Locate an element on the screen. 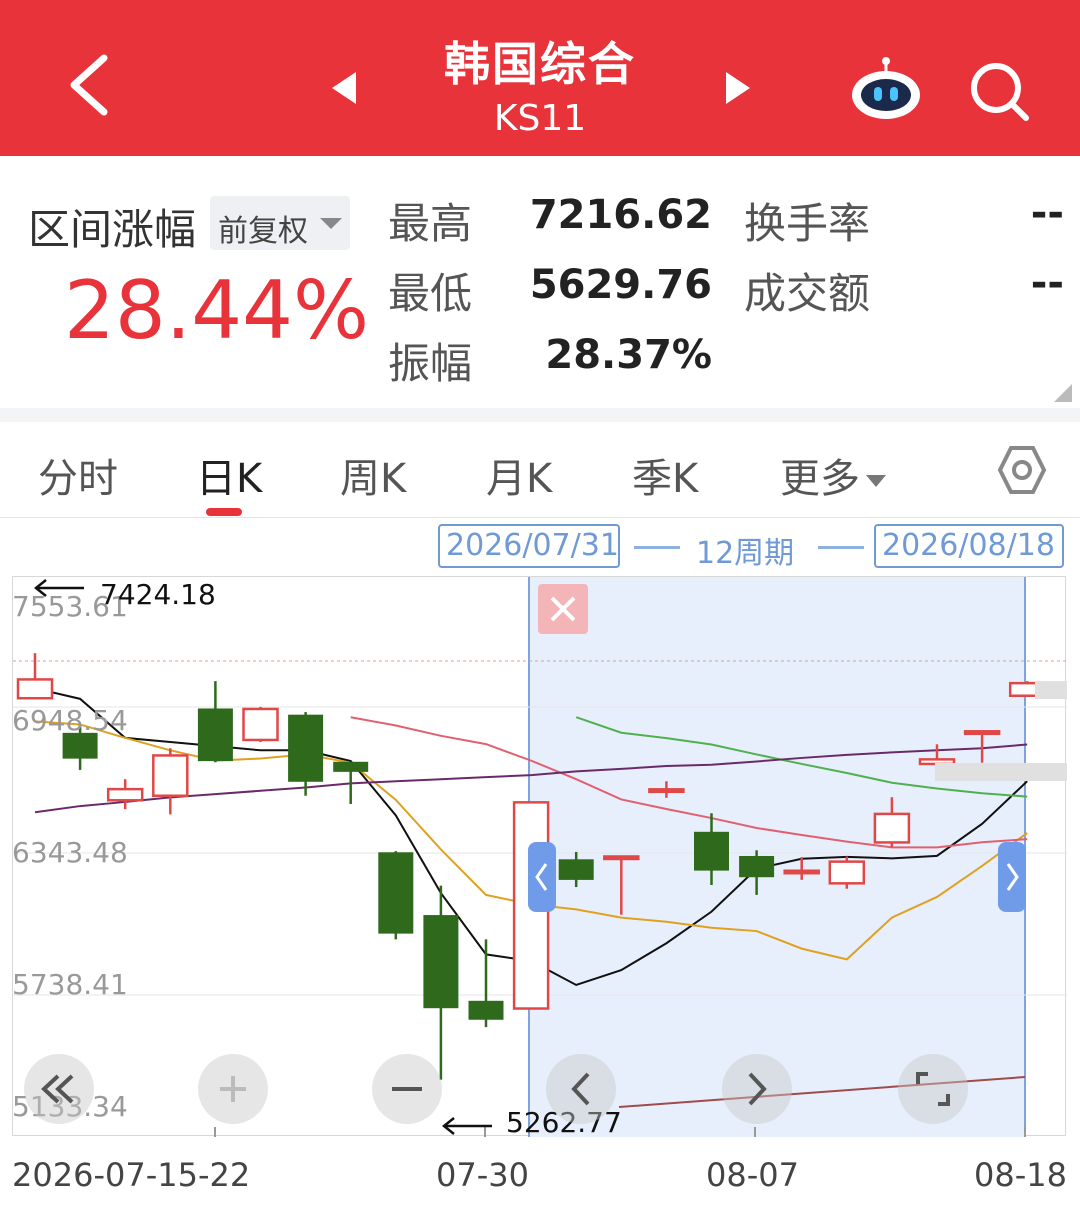 The height and width of the screenshot is (1220, 1080). scroll-left-button is located at coordinates (581, 1089).